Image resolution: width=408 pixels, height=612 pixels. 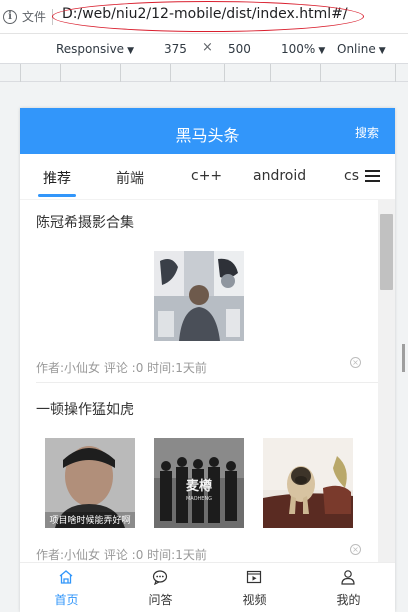 I want to click on scrollbar, so click(x=386, y=381).